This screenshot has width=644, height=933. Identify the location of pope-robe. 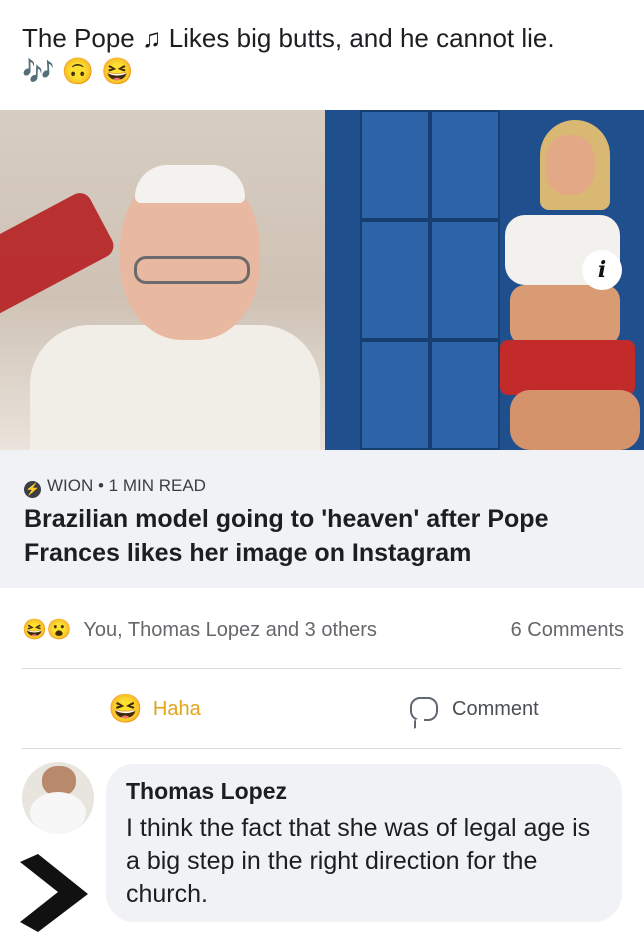
(175, 387).